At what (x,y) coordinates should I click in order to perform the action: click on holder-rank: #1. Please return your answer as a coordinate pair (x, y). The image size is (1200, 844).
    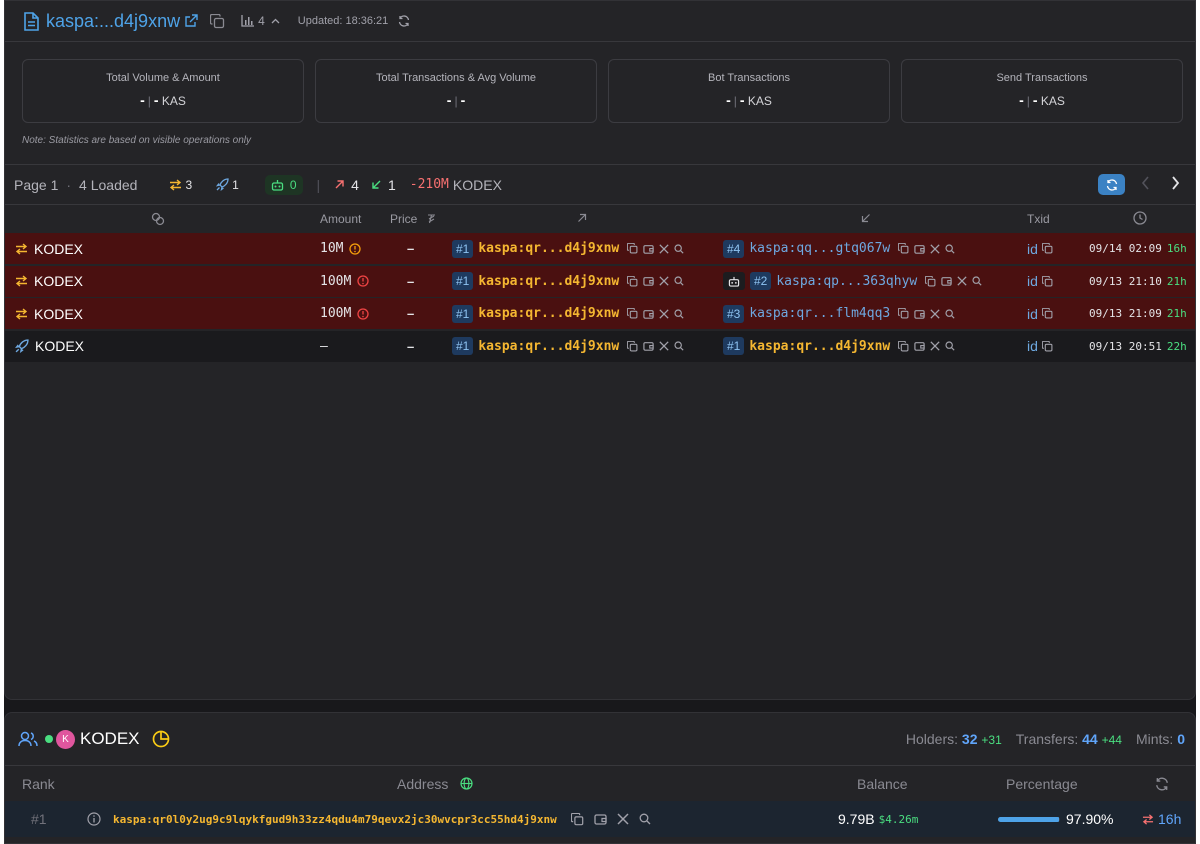
    Looking at the image, I should click on (39, 819).